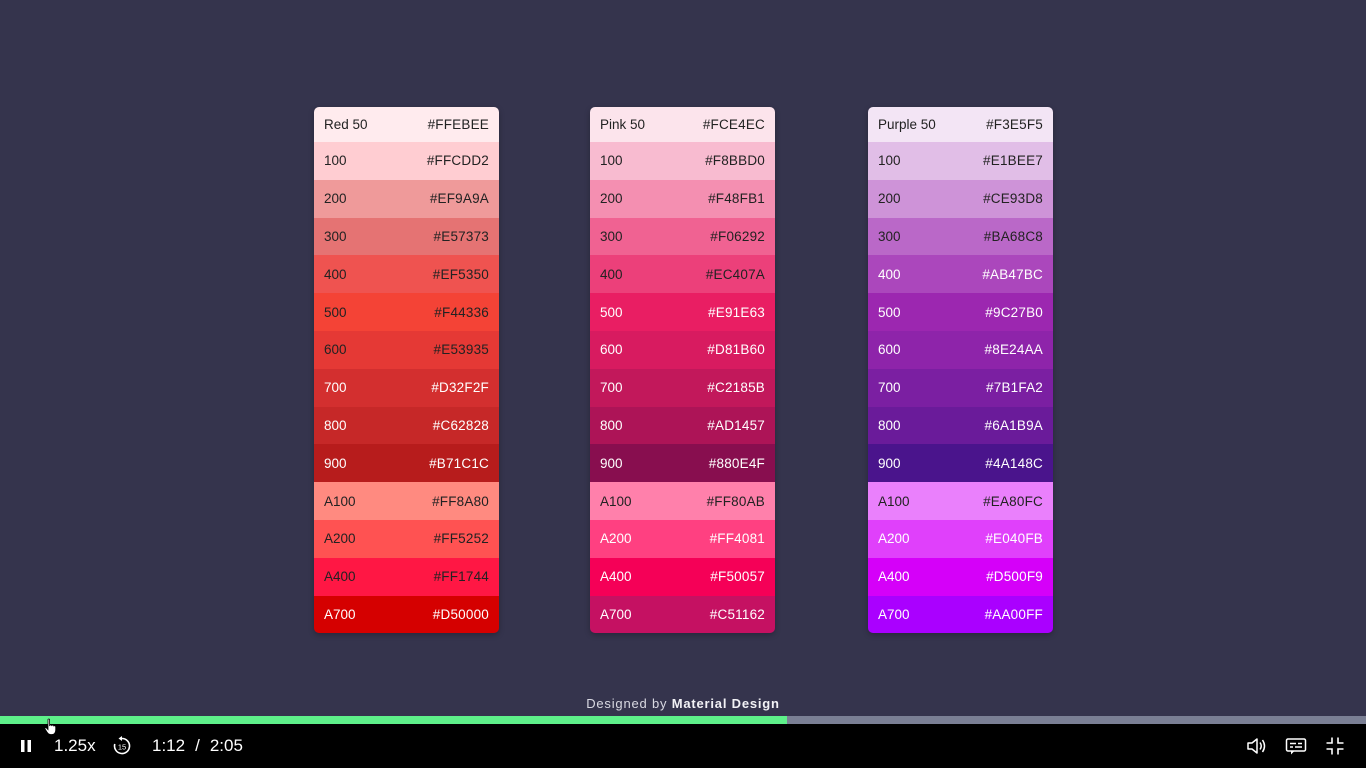 The image size is (1366, 768). I want to click on swatch-hex: #FF80AB, so click(735, 501).